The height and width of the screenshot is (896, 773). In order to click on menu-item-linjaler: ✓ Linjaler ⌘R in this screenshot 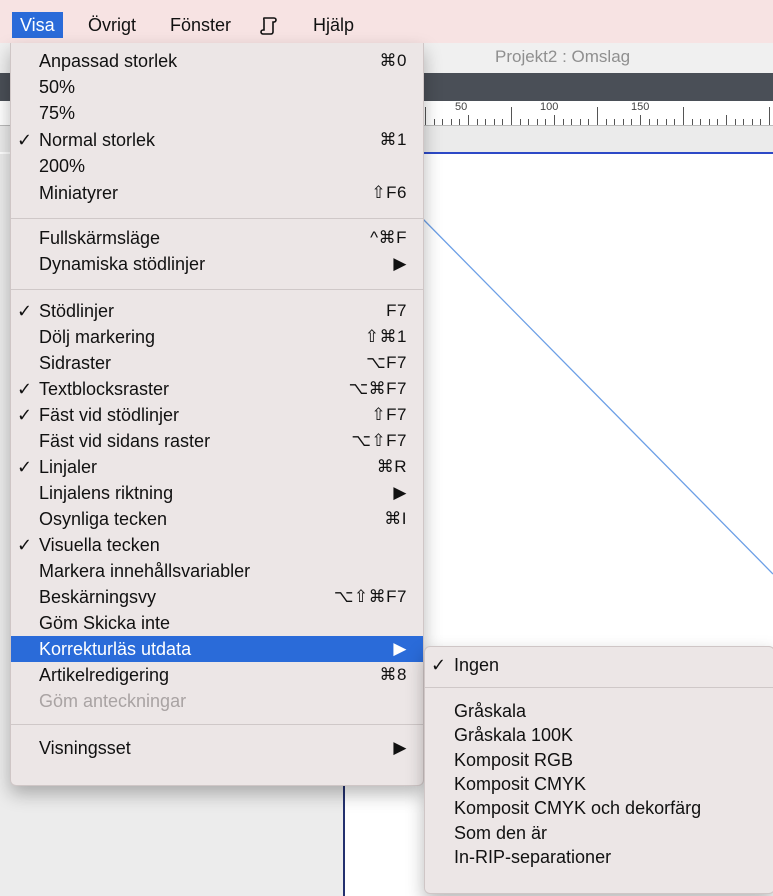, I will do `click(217, 467)`.